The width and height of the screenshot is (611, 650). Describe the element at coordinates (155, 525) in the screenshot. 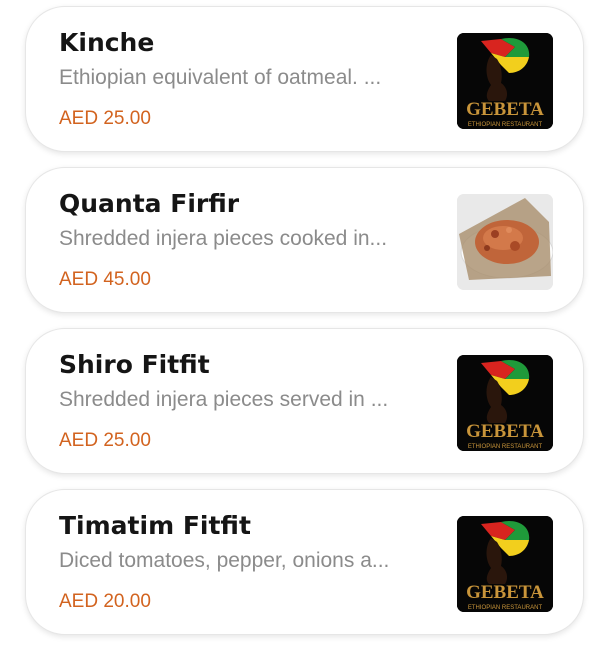

I see `item-name: Timatim Fitfit` at that location.